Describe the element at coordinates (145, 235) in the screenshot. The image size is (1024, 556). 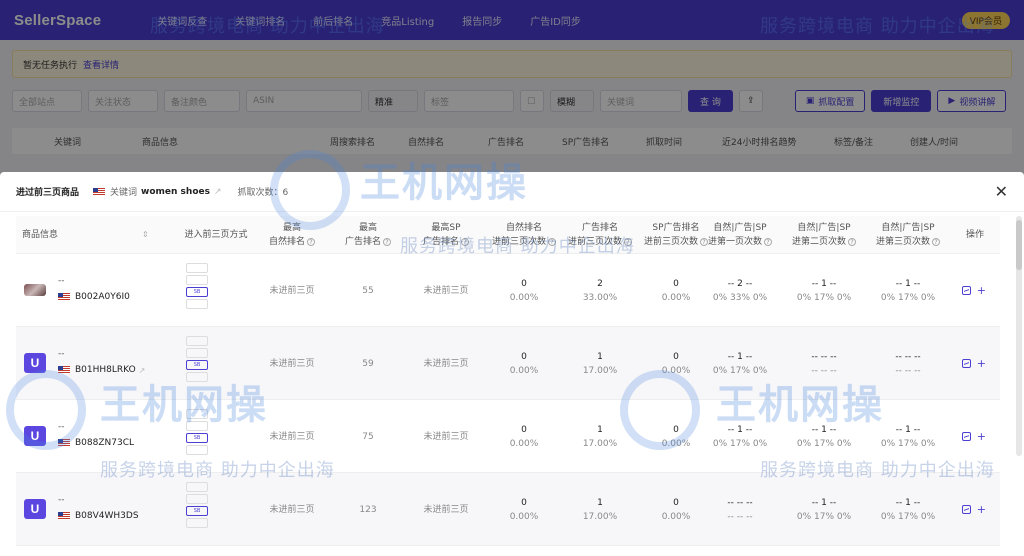
I see `sort-icon: ⇕` at that location.